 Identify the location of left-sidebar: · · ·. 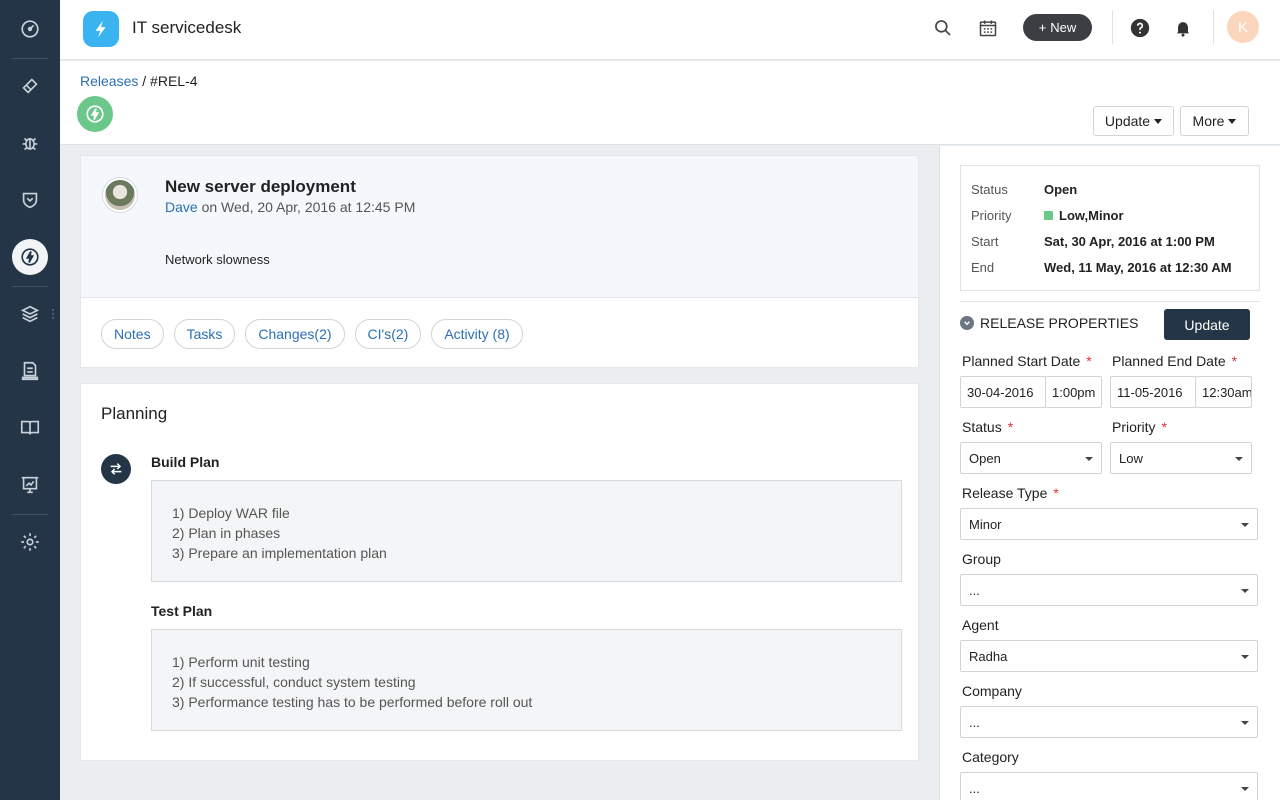
(30, 400).